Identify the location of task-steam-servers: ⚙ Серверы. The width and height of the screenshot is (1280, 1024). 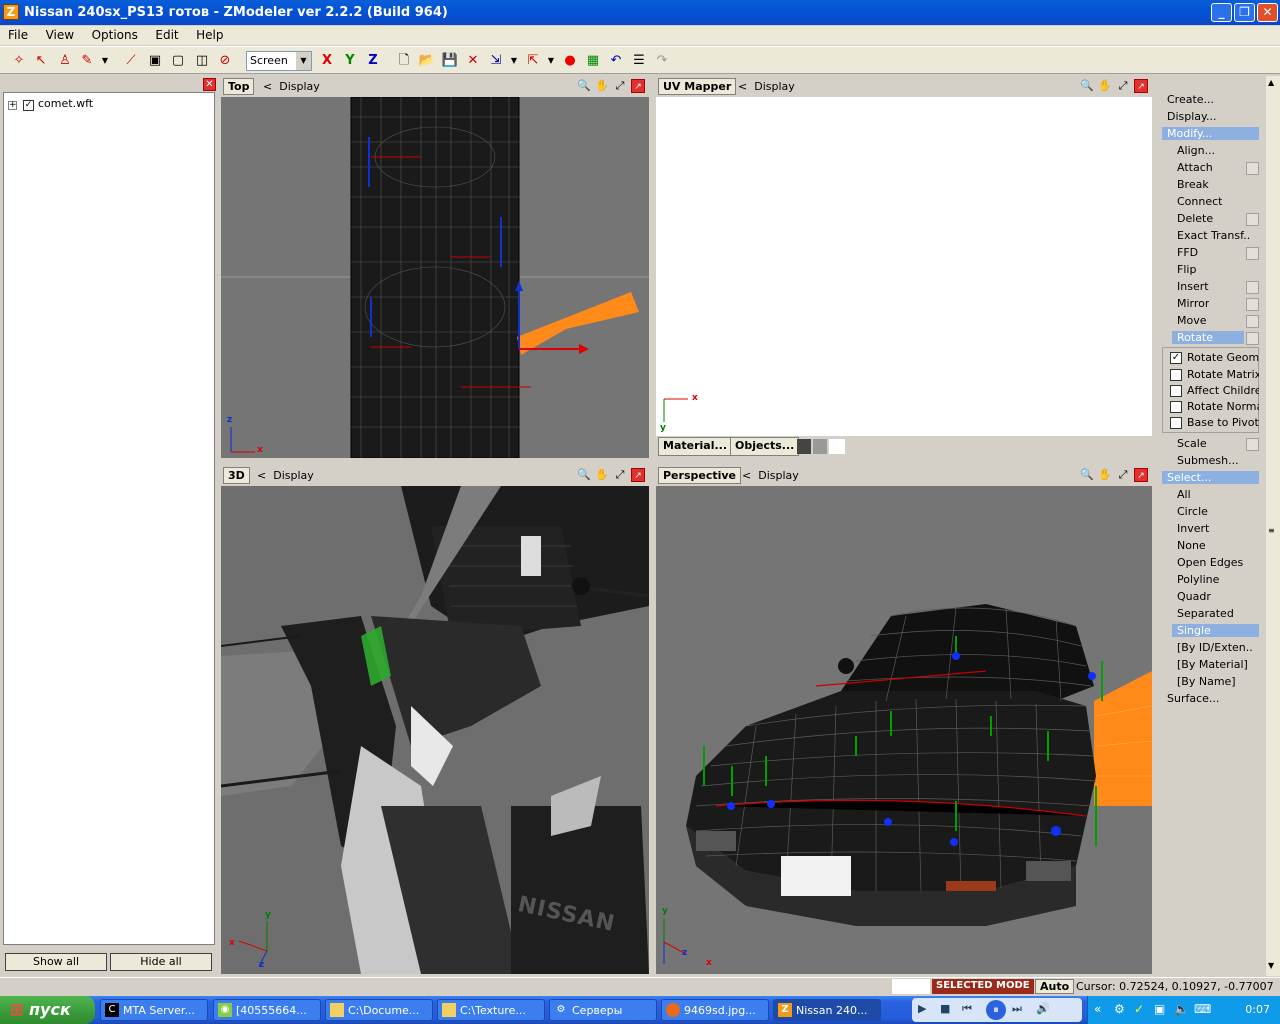
(603, 1010).